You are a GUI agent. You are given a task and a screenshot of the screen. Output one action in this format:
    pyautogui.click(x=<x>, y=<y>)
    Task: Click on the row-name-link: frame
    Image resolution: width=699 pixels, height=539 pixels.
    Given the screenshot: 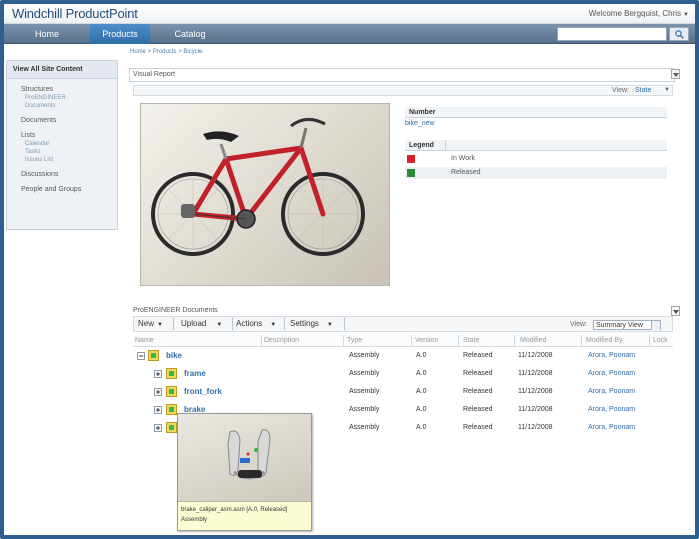 What is the action you would take?
    pyautogui.click(x=195, y=373)
    